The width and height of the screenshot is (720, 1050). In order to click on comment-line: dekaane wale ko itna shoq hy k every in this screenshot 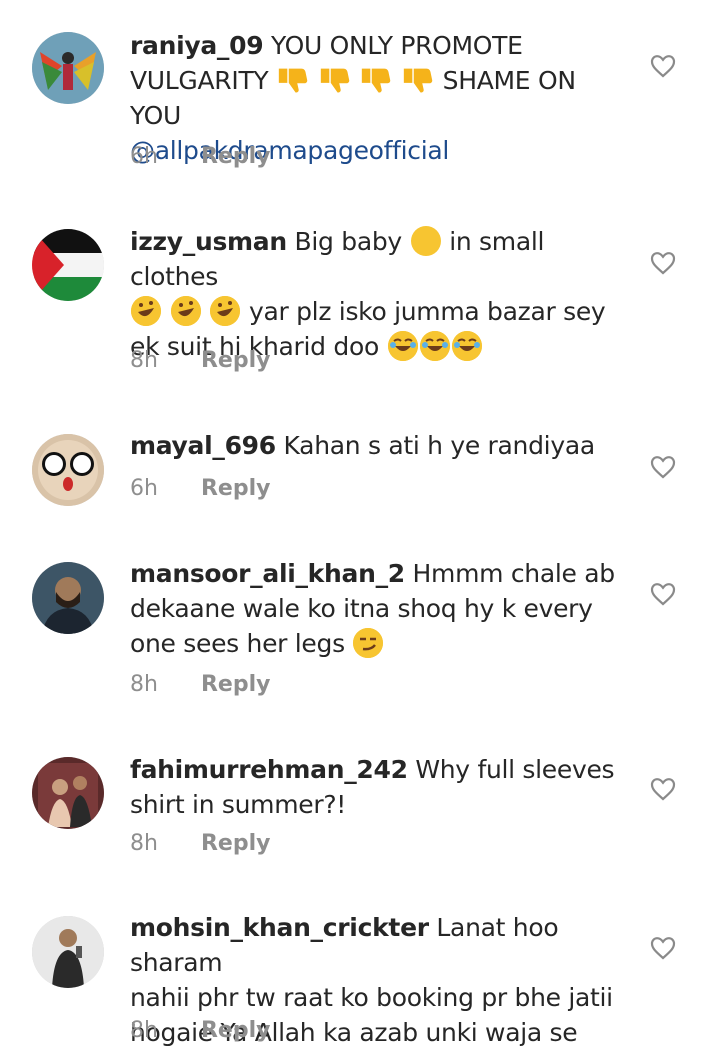, I will do `click(361, 608)`.